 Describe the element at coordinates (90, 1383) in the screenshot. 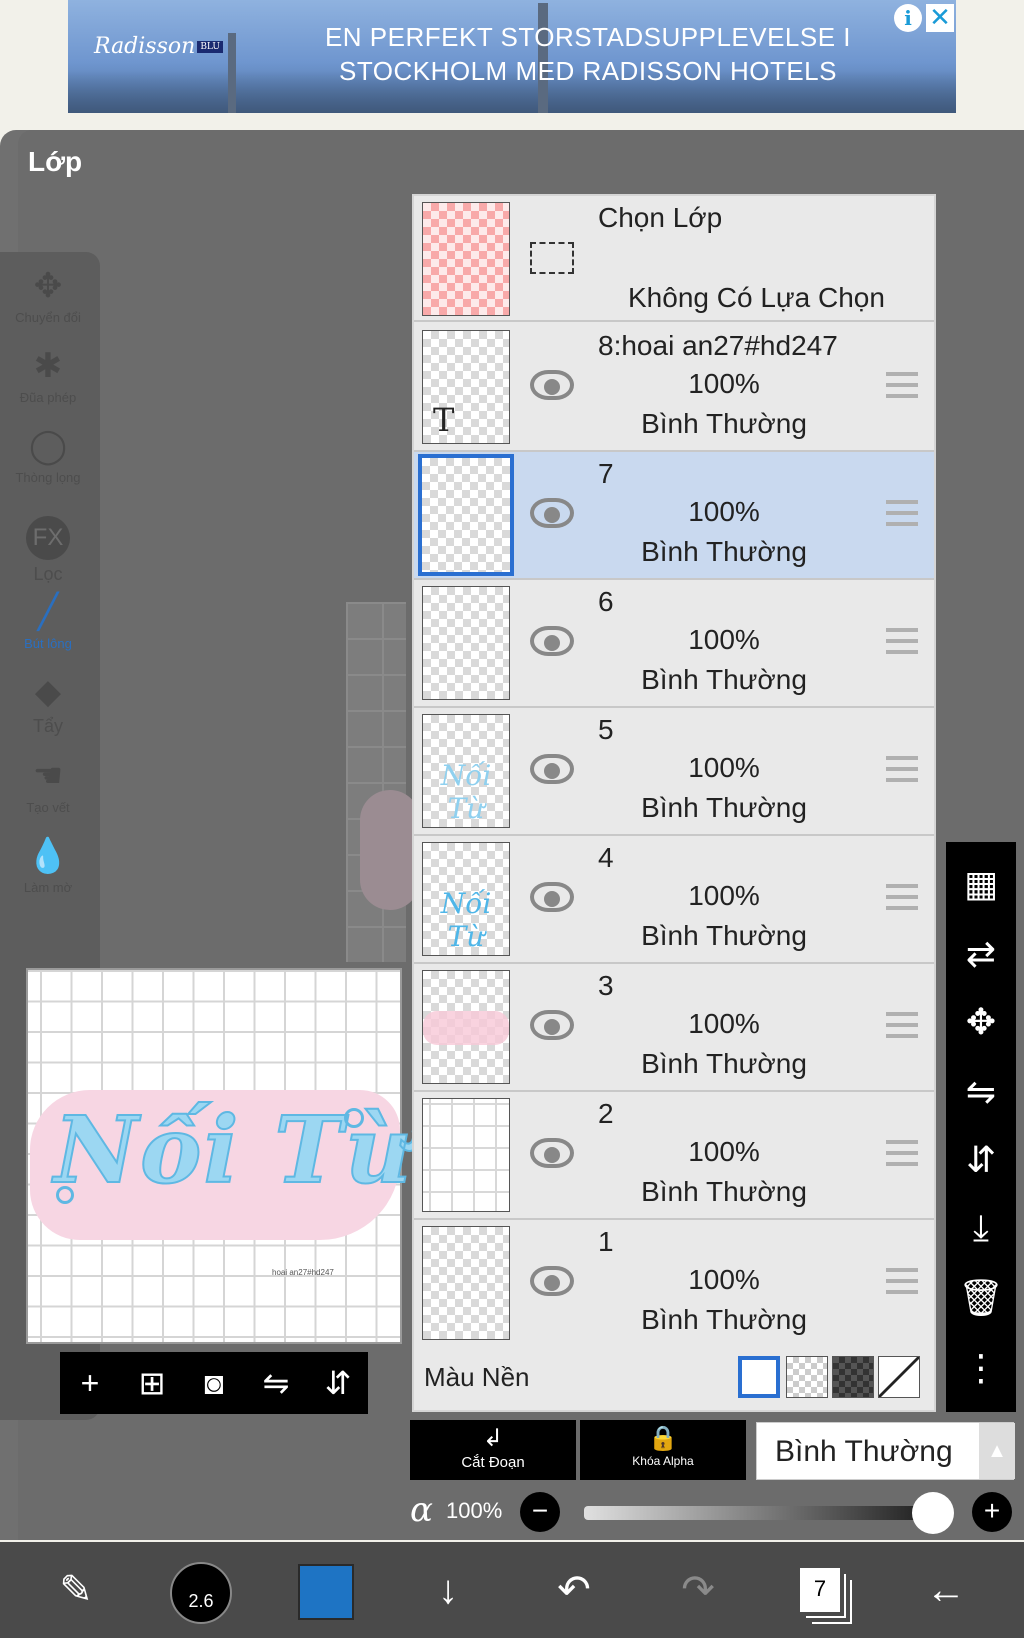

I see `add-icon: +` at that location.